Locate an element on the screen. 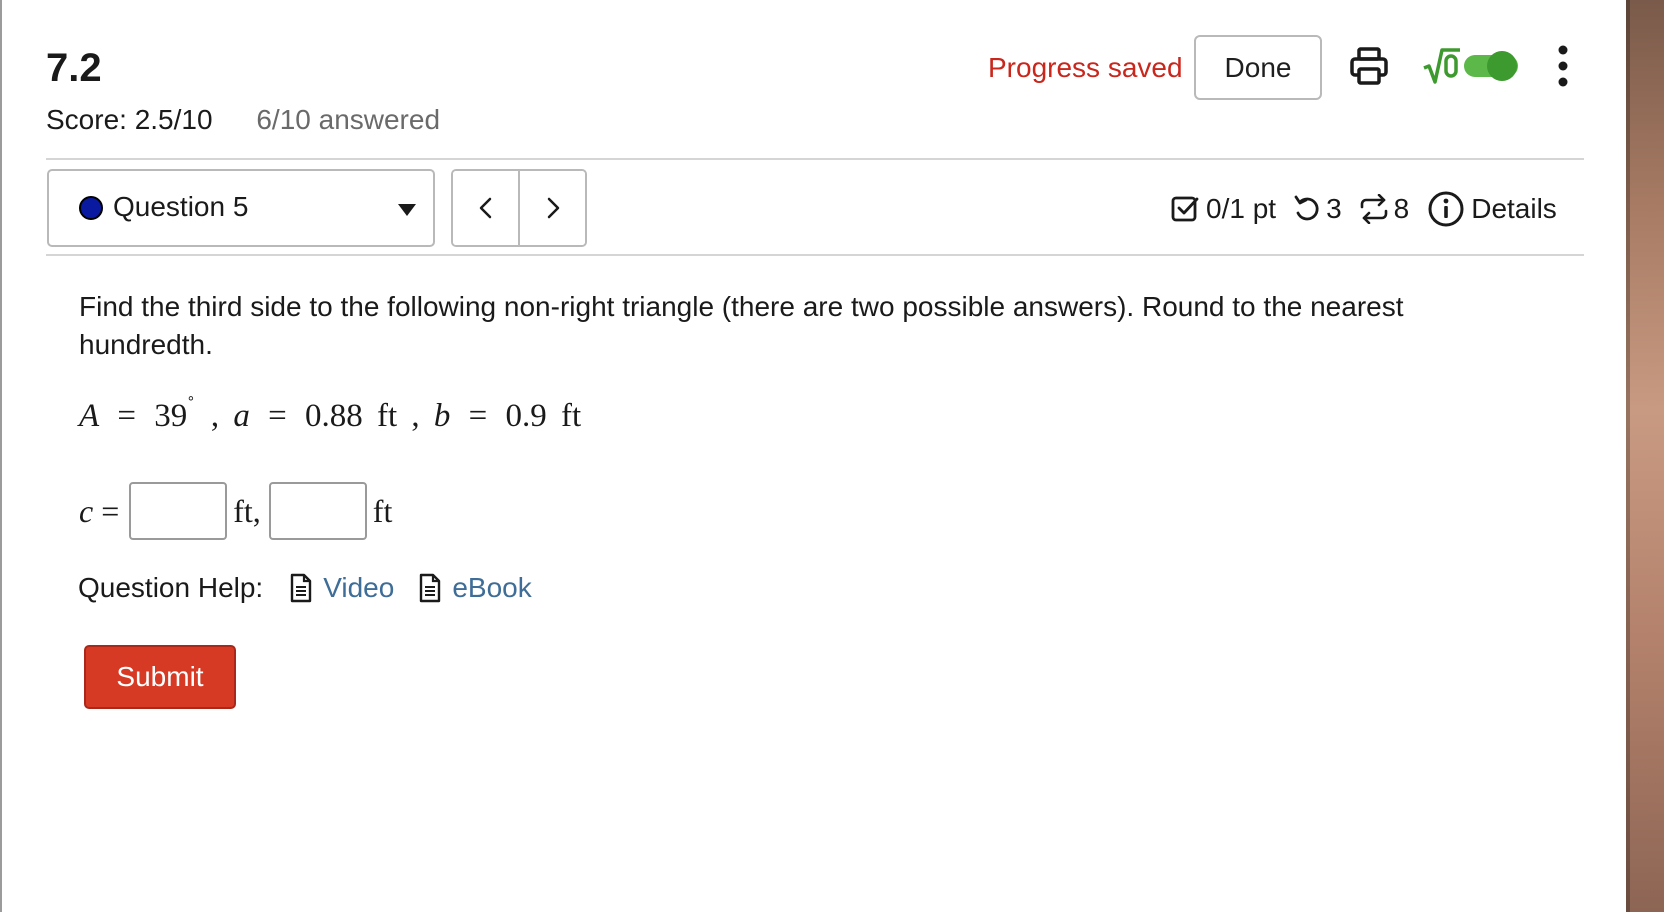  background-photo-edge is located at coordinates (1645, 456).